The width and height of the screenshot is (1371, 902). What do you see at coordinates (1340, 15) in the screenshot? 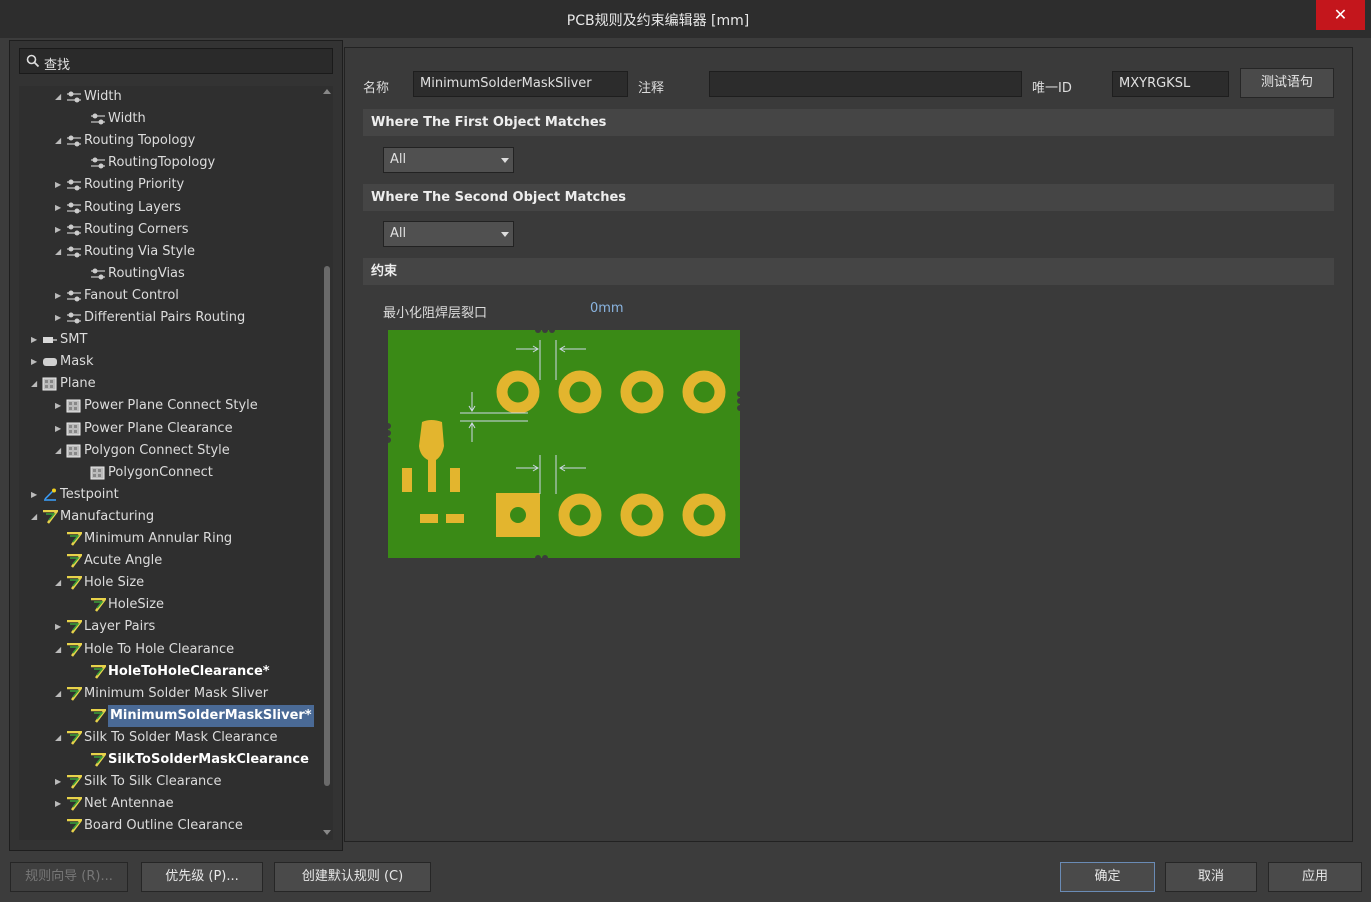
I see `close-button: ✕` at bounding box center [1340, 15].